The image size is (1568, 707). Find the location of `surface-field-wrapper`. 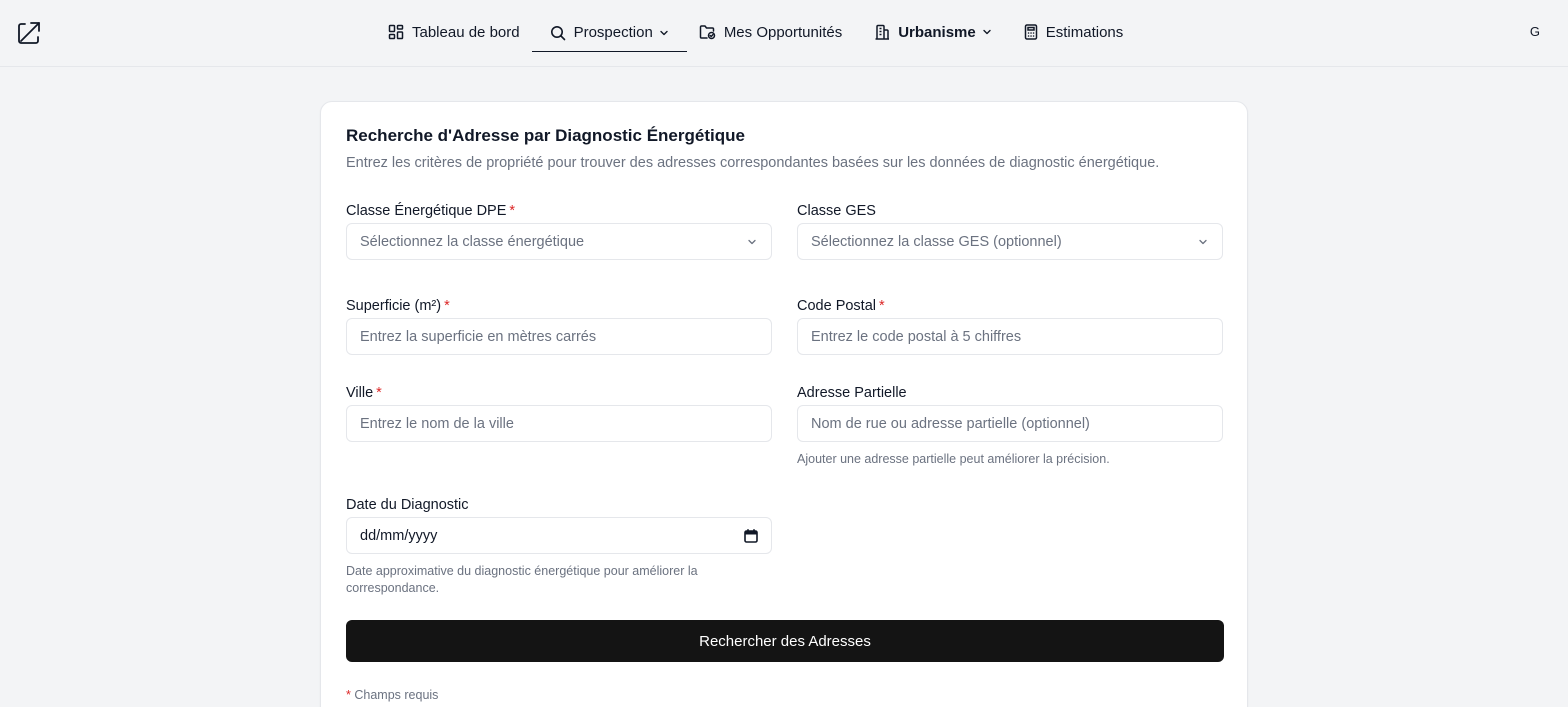

surface-field-wrapper is located at coordinates (559, 336).